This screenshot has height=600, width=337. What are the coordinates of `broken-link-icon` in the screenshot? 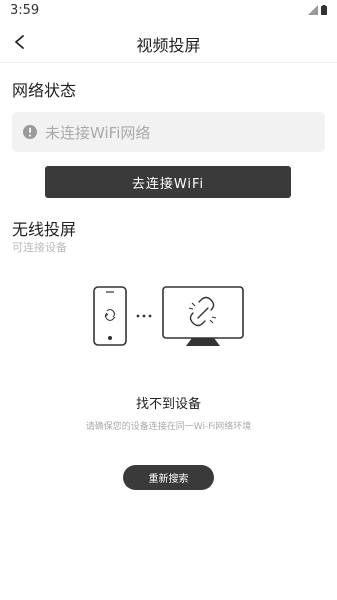 It's located at (202, 311).